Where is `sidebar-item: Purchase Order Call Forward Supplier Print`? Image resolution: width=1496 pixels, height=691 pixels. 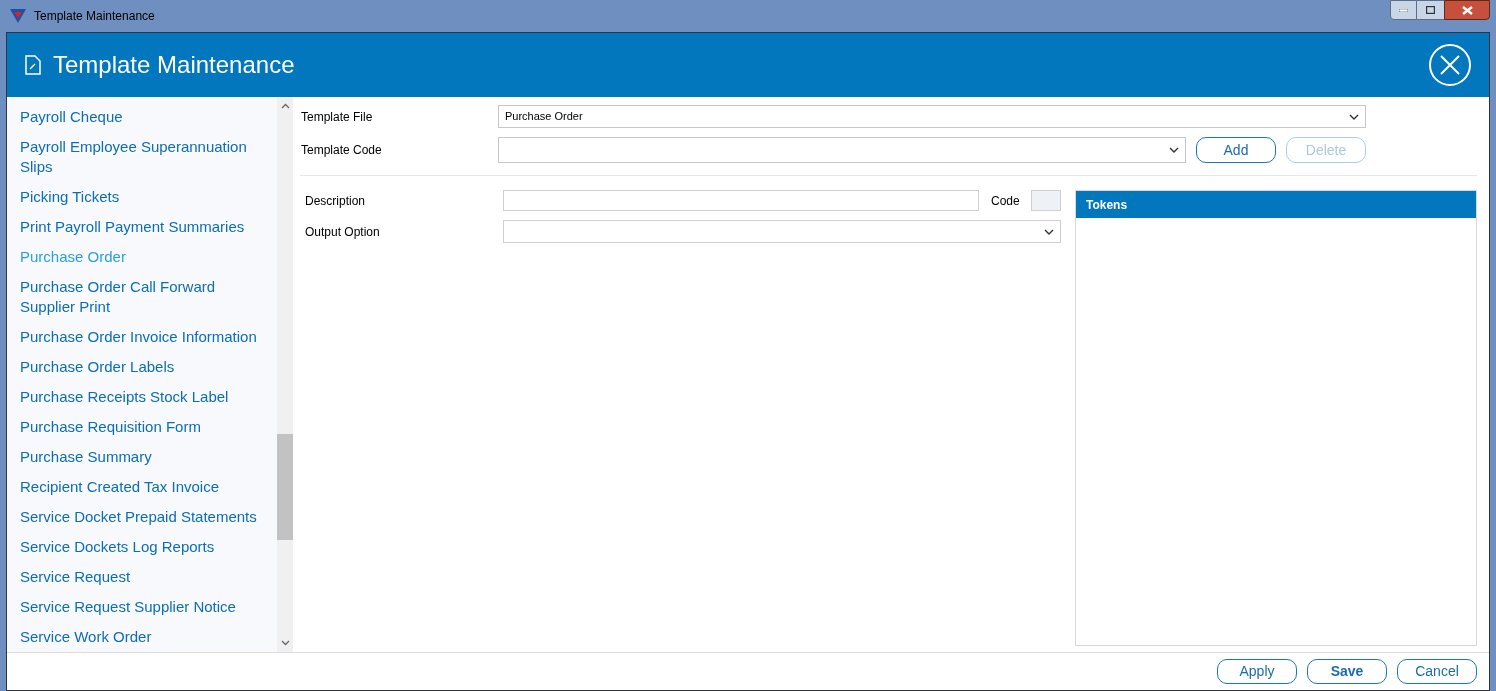
sidebar-item: Purchase Order Call Forward Supplier Print is located at coordinates (148, 297).